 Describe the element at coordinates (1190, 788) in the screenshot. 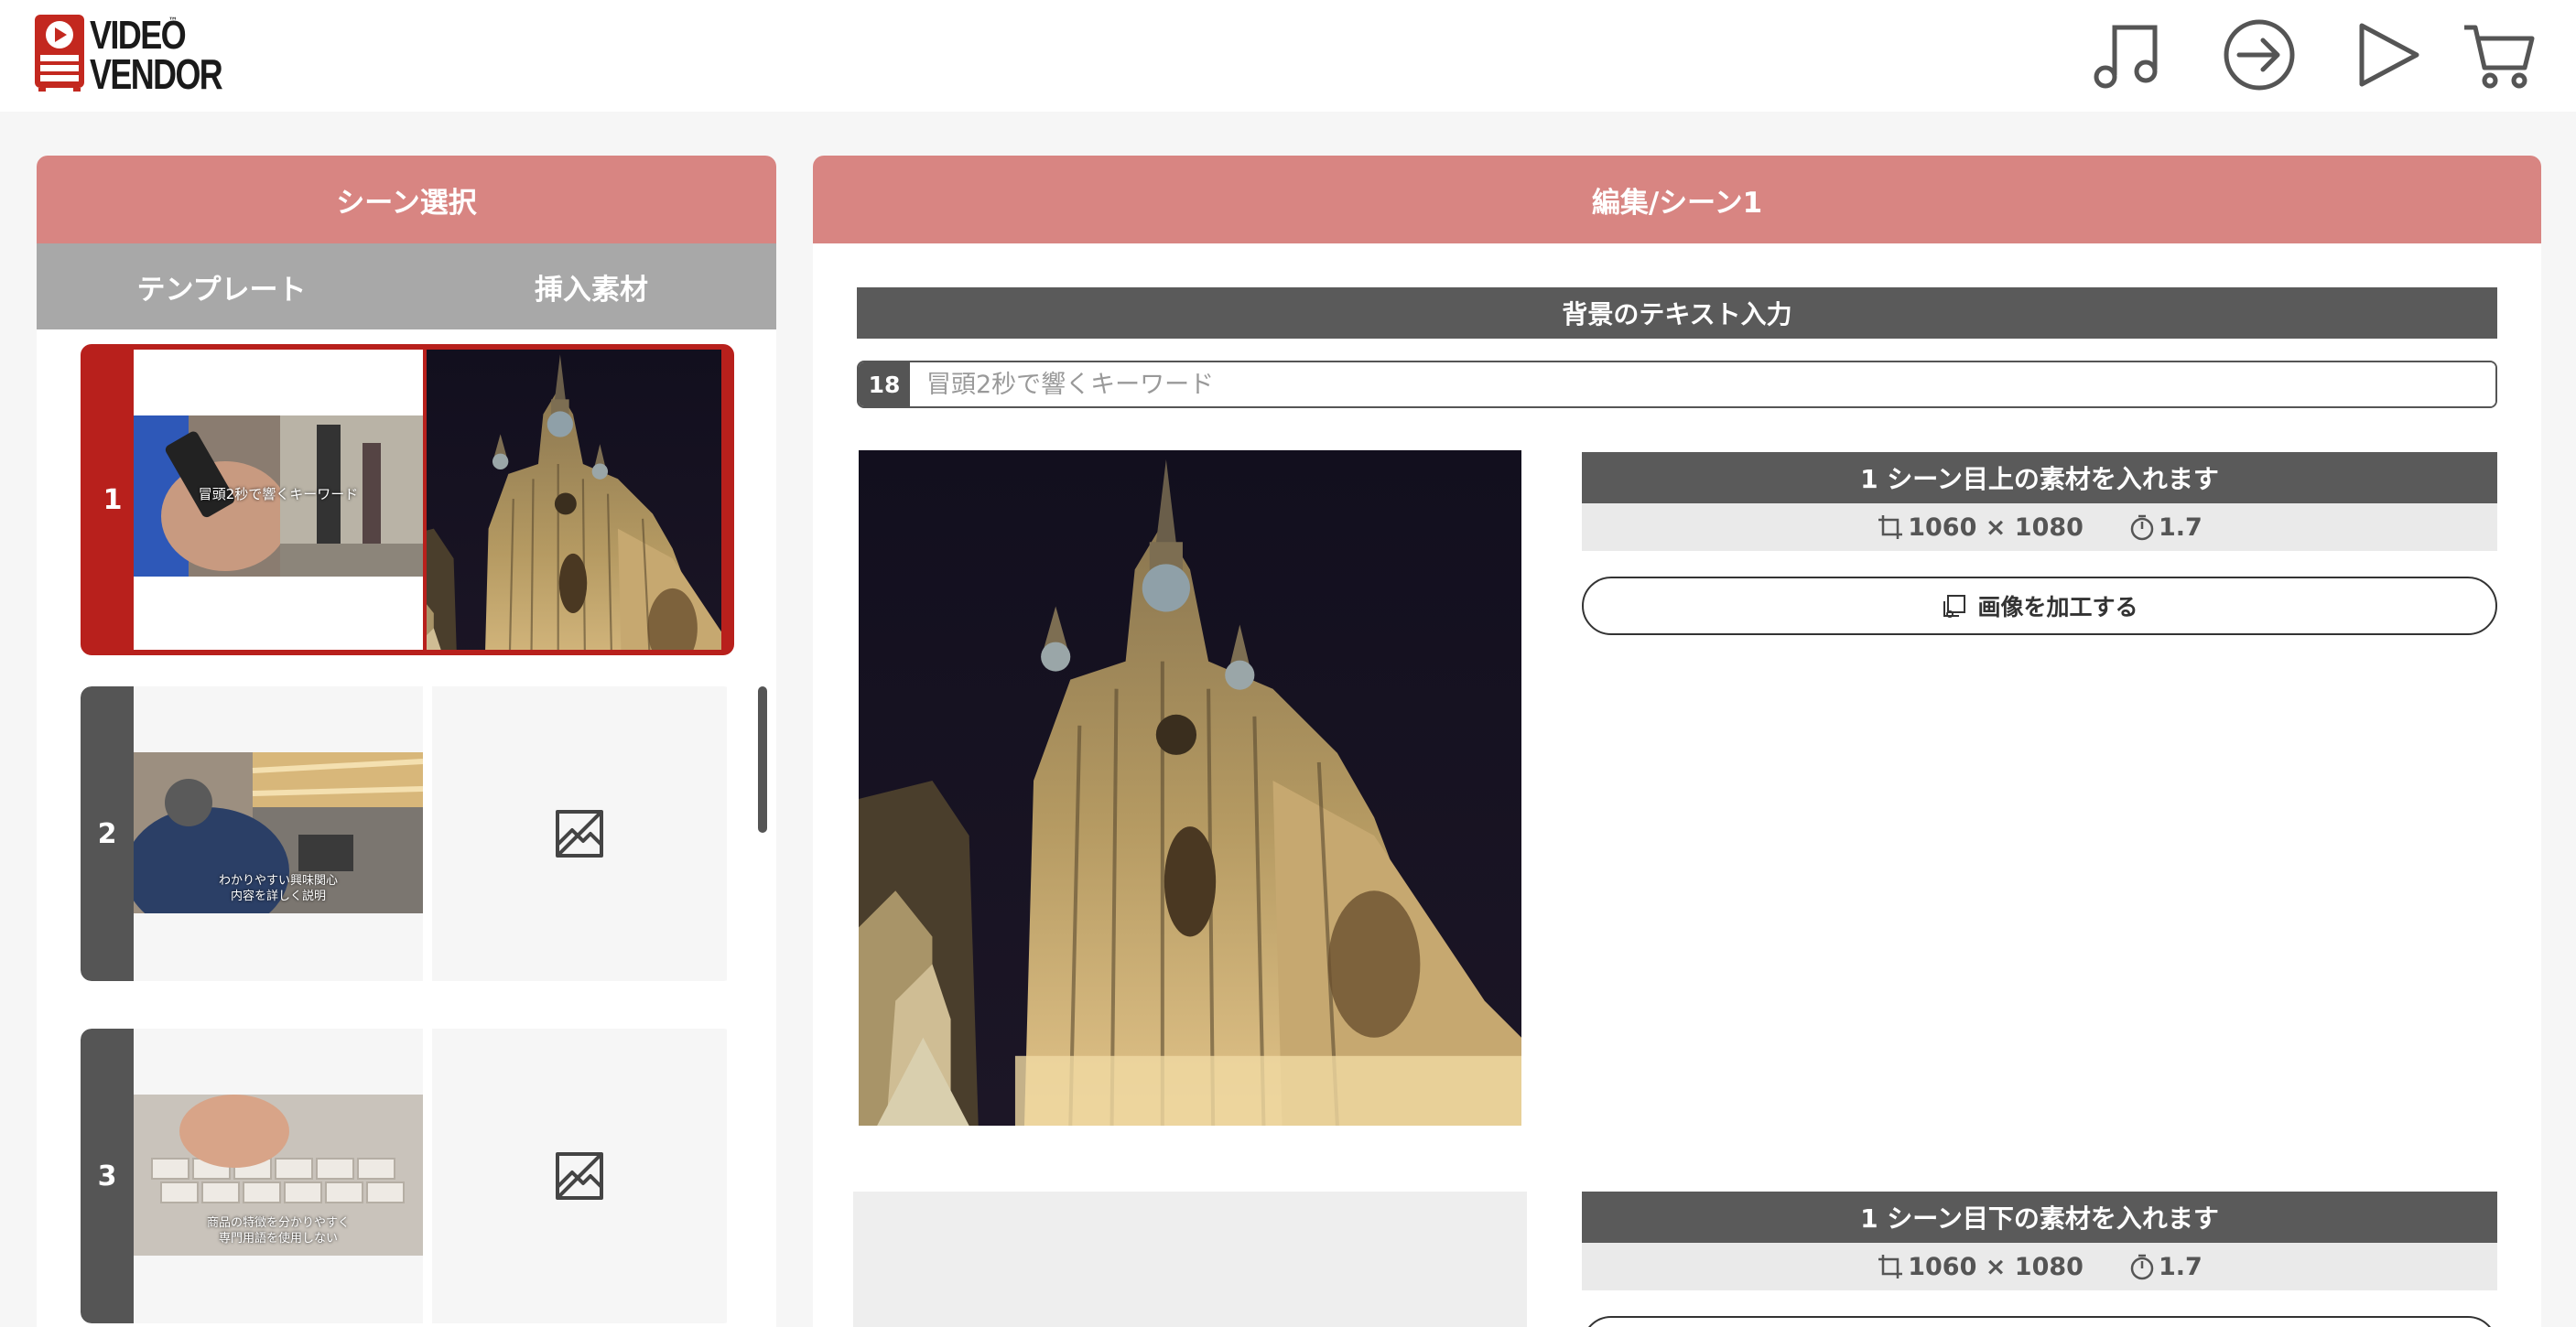

I see `upper-material-preview` at that location.